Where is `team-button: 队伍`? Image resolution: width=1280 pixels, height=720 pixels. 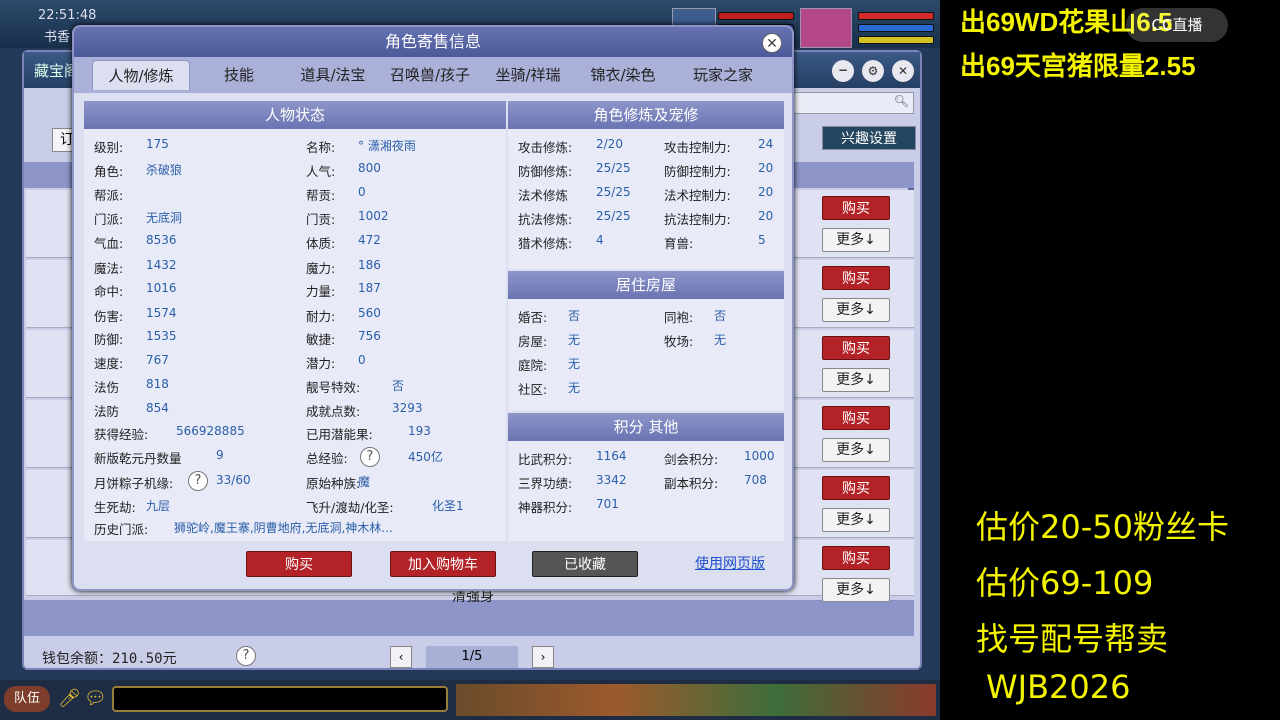
team-button: 队伍 is located at coordinates (27, 699).